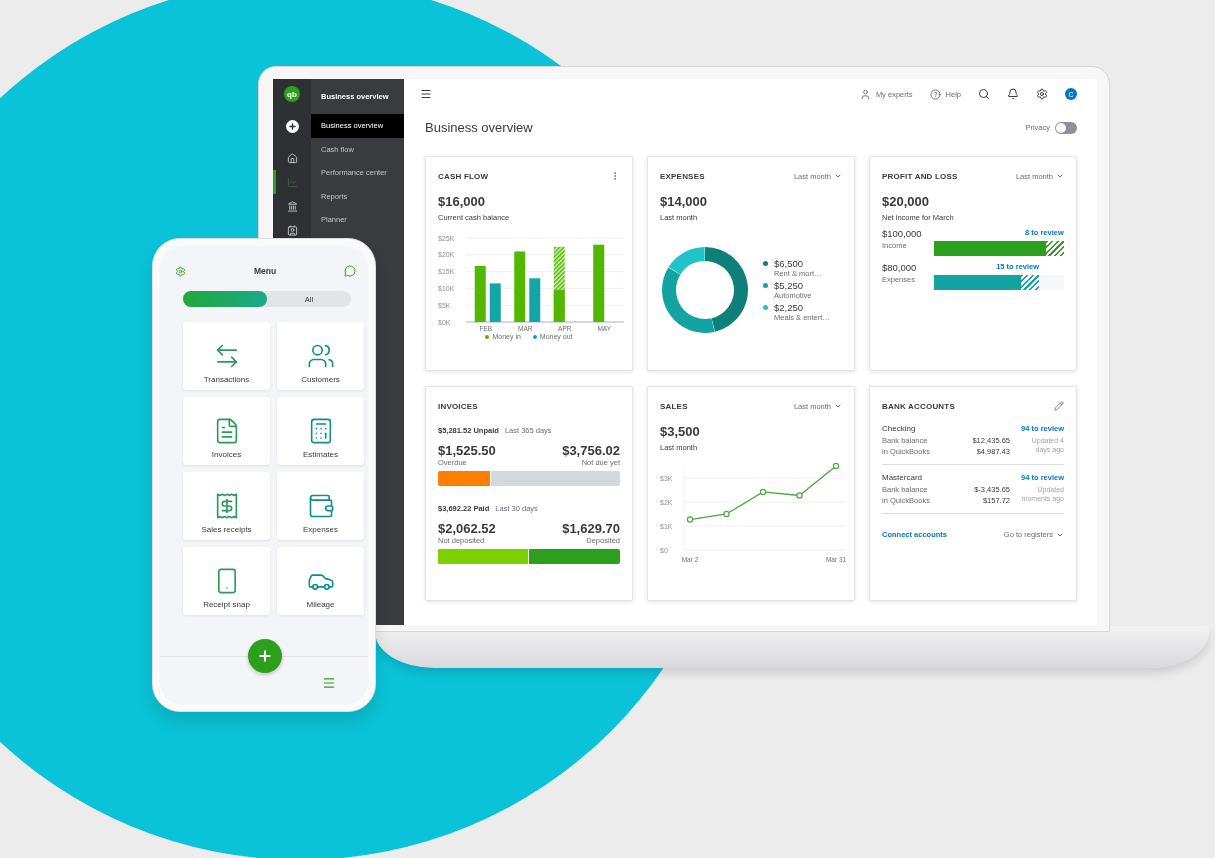 Image resolution: width=1215 pixels, height=858 pixels. I want to click on amount: $16,000, so click(462, 201).